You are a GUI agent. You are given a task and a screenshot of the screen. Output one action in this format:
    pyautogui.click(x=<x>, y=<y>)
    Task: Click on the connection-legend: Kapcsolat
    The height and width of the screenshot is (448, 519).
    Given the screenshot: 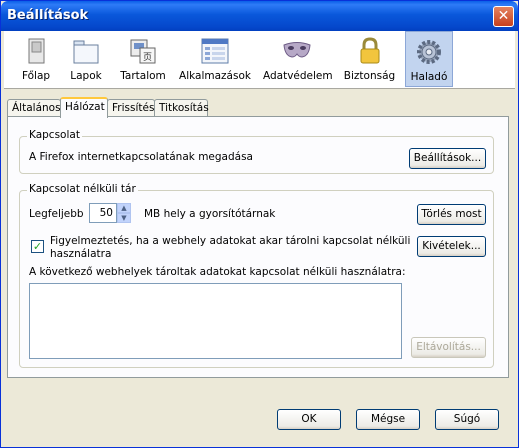 What is the action you would take?
    pyautogui.click(x=54, y=135)
    